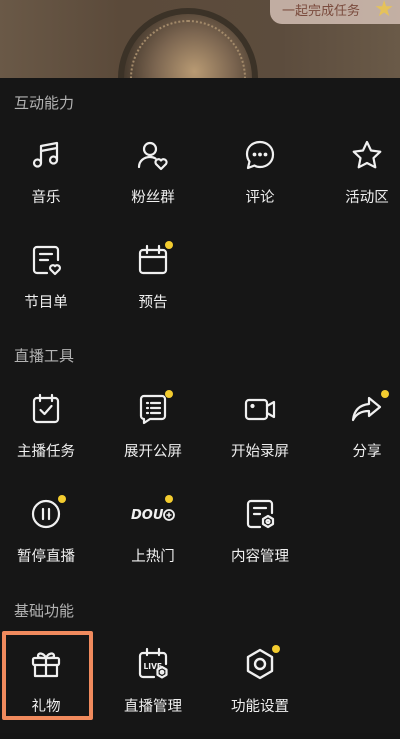 This screenshot has height=739, width=400. Describe the element at coordinates (47, 432) in the screenshot. I see `item-host-task: 主播任务` at that location.